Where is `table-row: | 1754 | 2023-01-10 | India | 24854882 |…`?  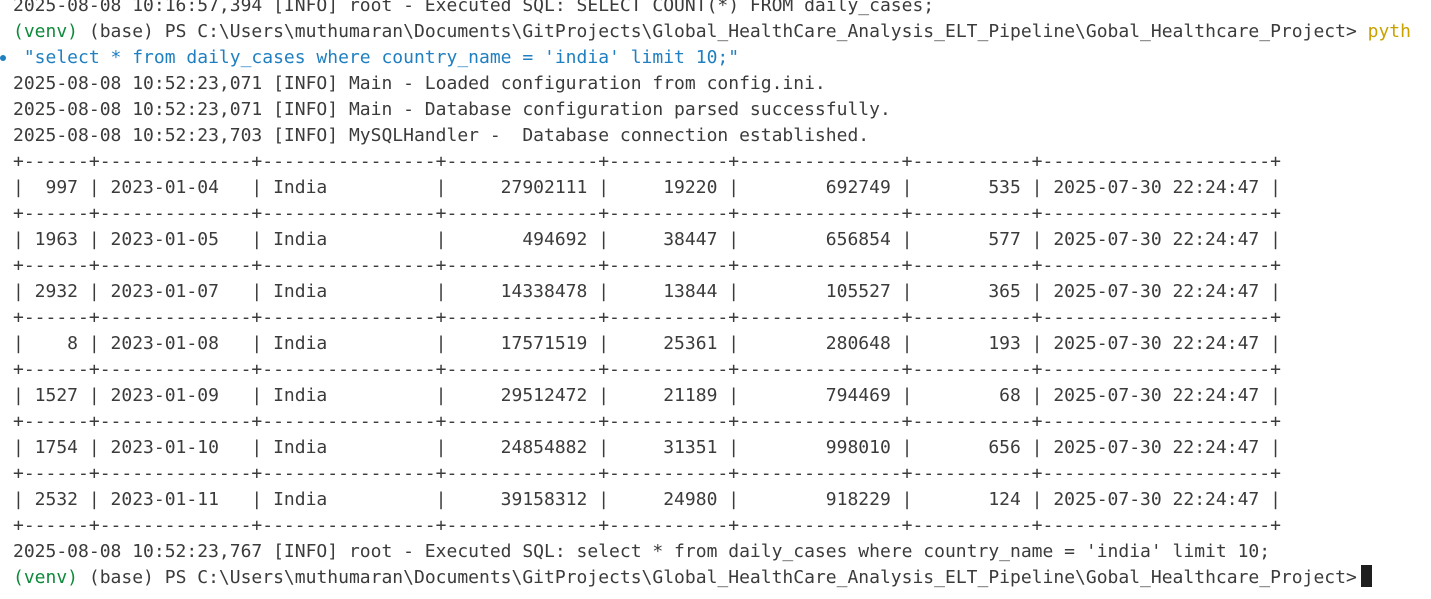 table-row: | 1754 | 2023-01-10 | India | 24854882 |… is located at coordinates (647, 447).